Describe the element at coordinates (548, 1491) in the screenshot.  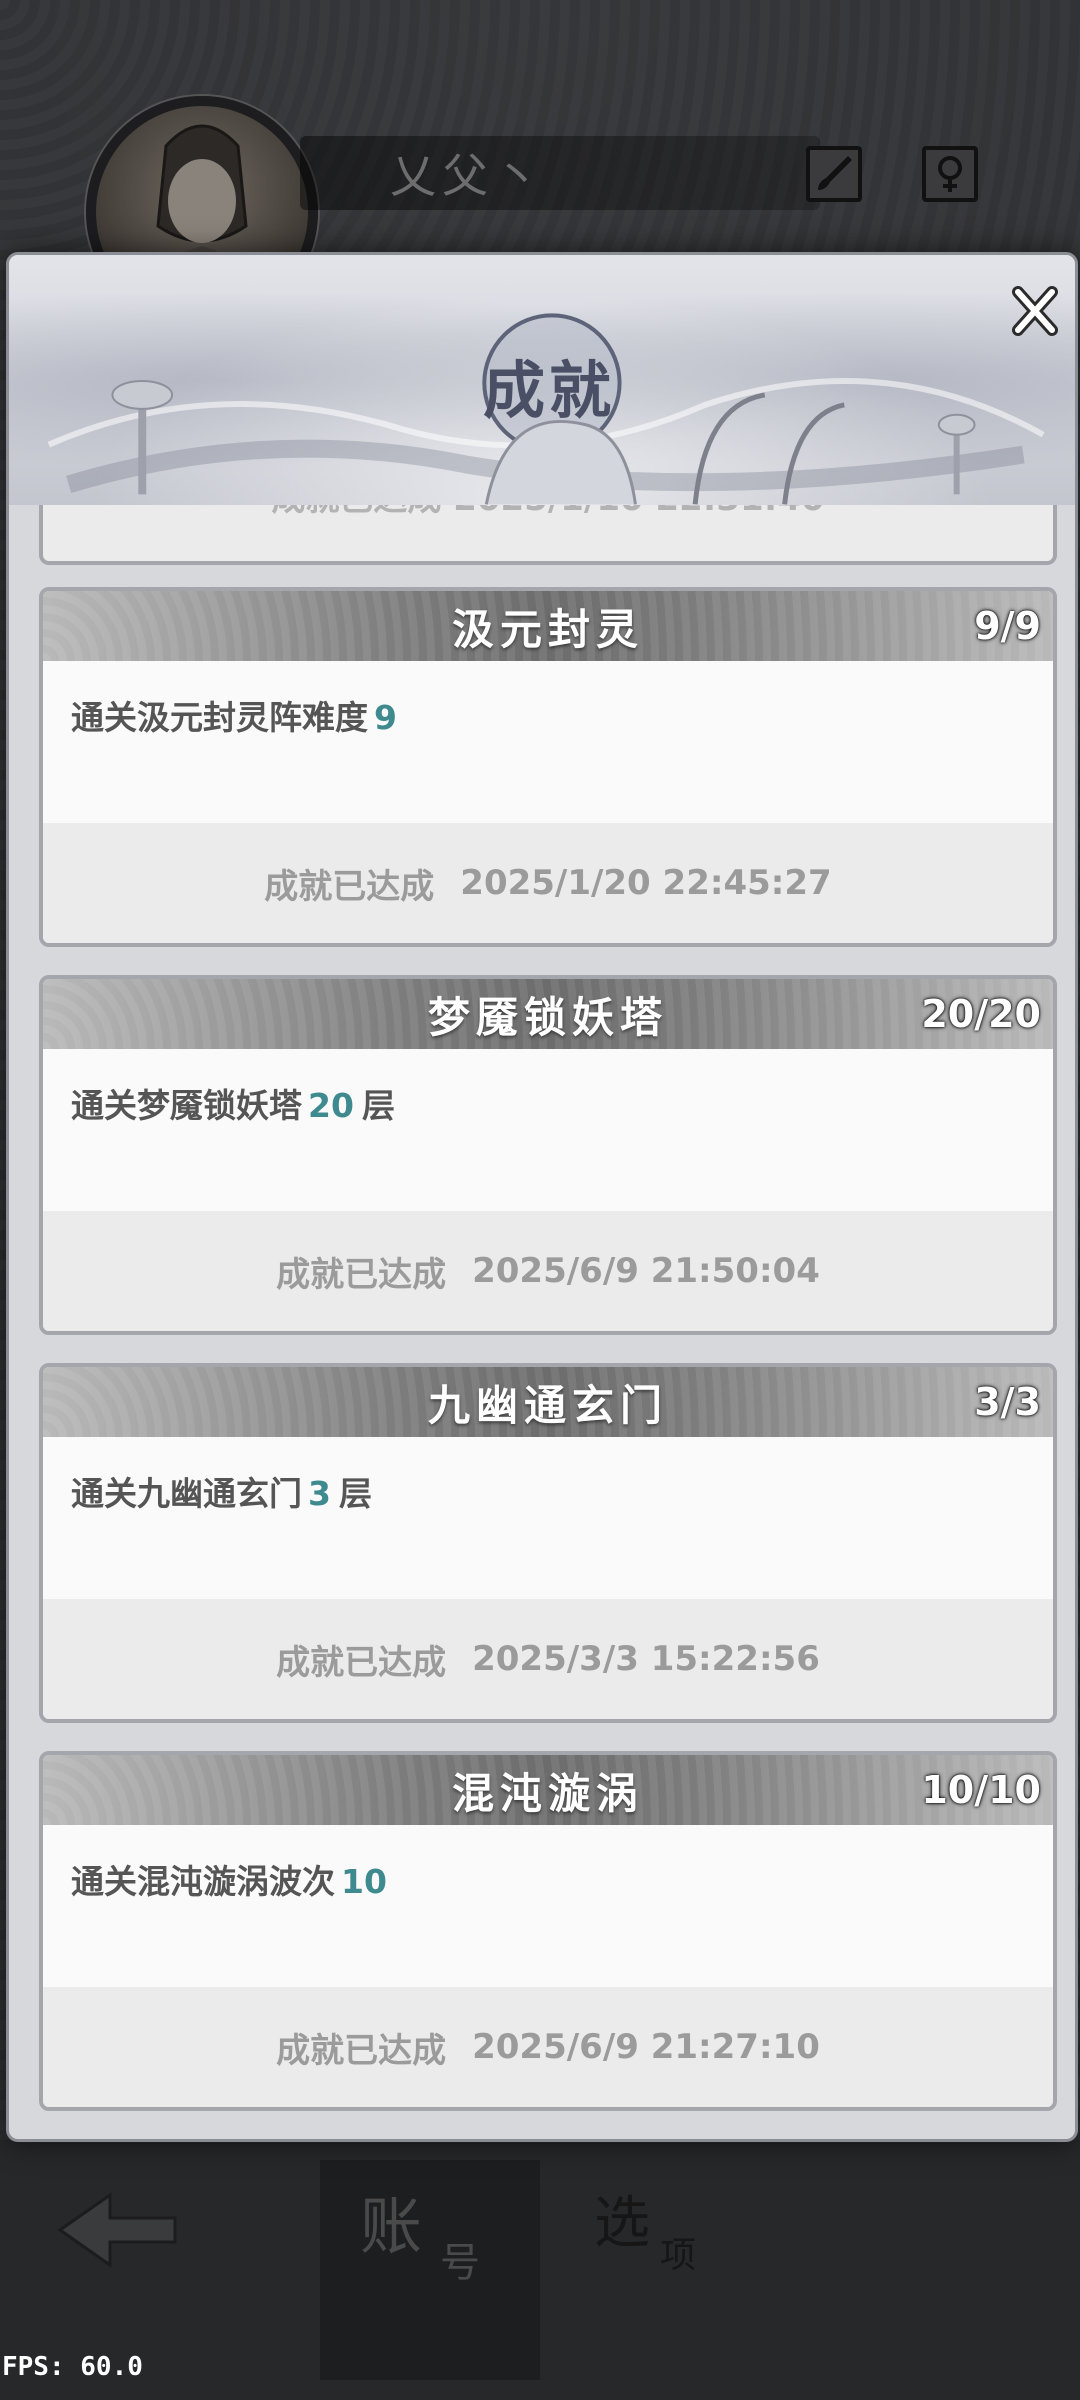
I see `card-description: 通关九幽通玄门 3 层` at that location.